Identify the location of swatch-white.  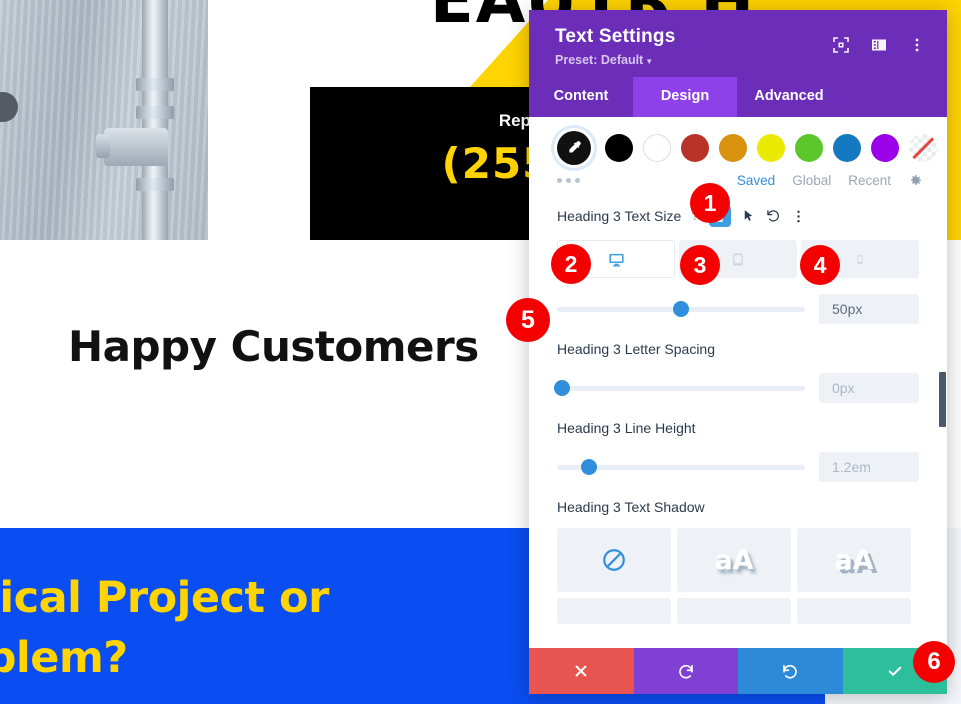
(657, 148).